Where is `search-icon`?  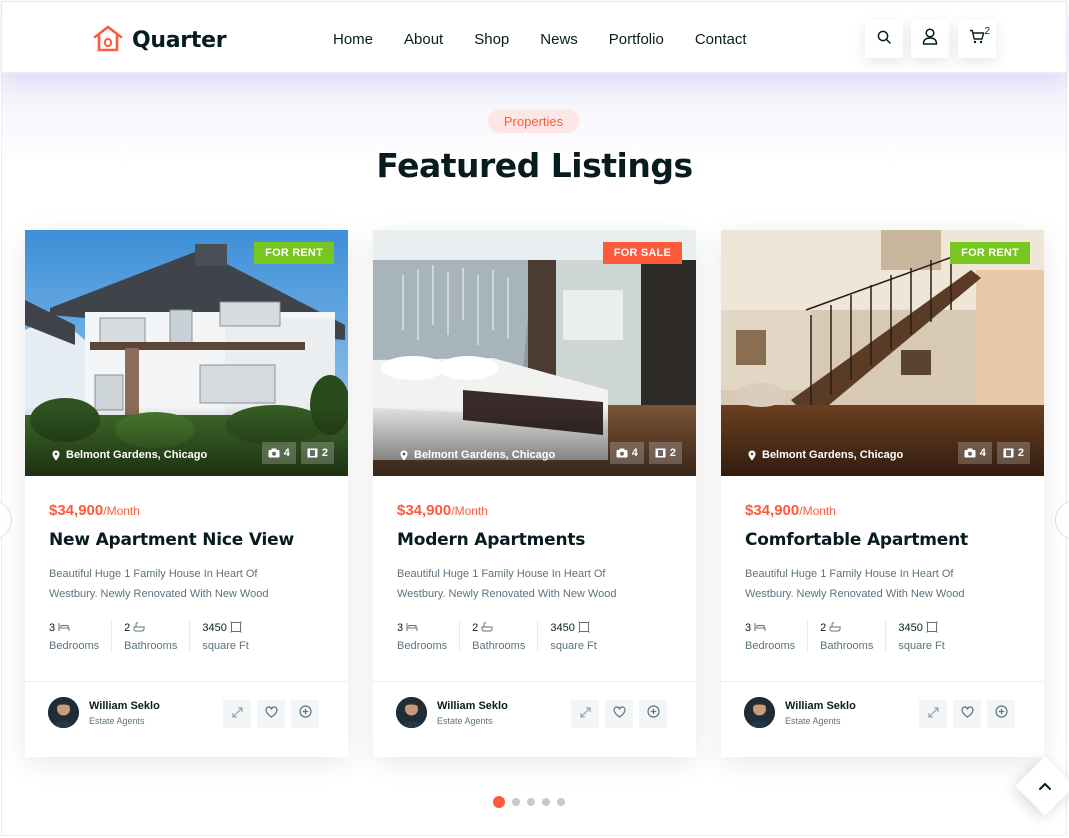 search-icon is located at coordinates (884, 39).